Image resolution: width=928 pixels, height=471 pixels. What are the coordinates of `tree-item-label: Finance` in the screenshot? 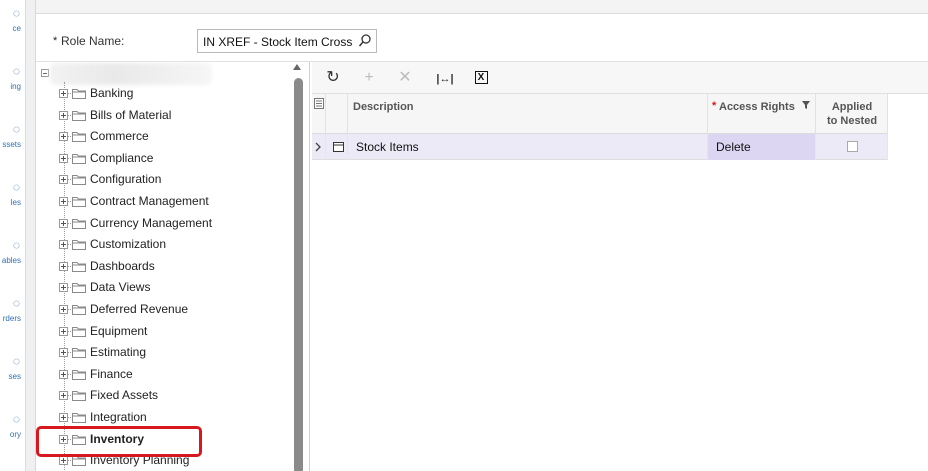 It's located at (111, 373).